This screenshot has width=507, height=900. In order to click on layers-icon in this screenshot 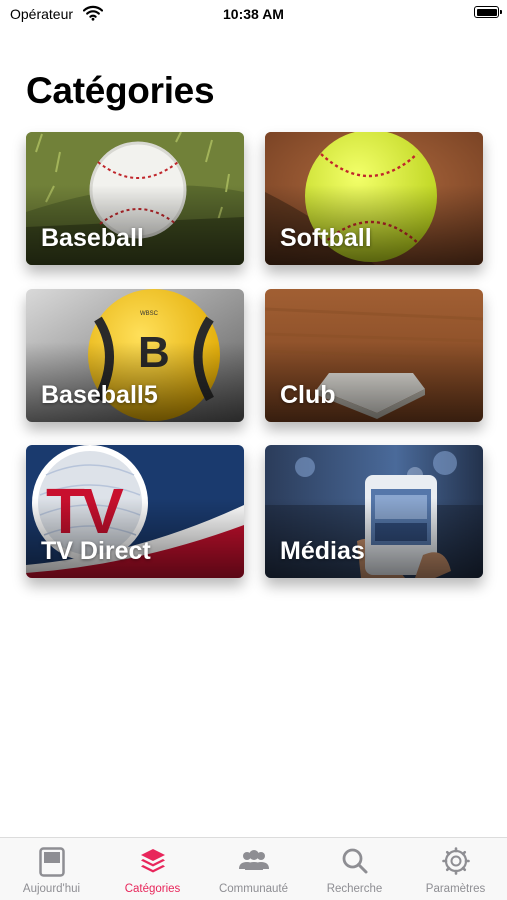, I will do `click(152, 861)`.